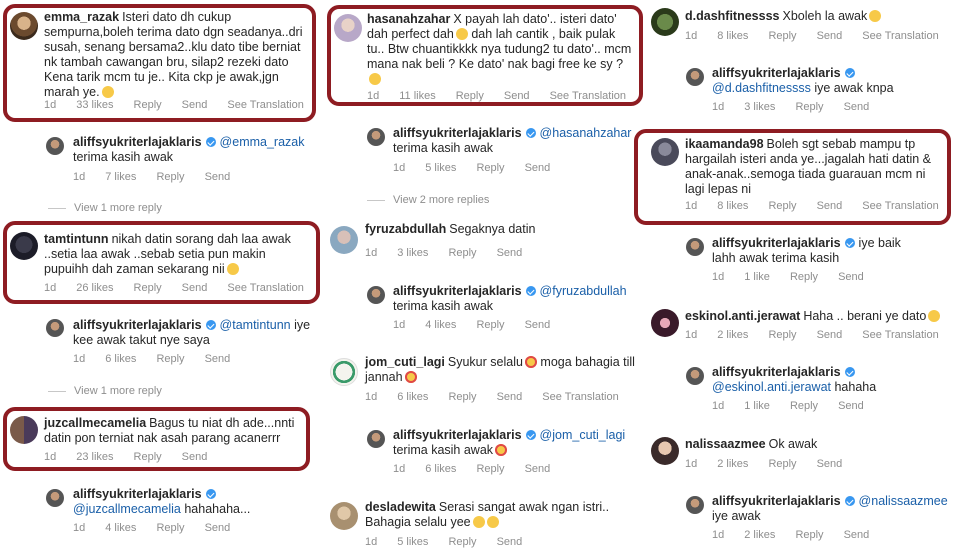 Image resolution: width=960 pixels, height=550 pixels. What do you see at coordinates (94, 105) in the screenshot?
I see `likes-count: 33 likes` at bounding box center [94, 105].